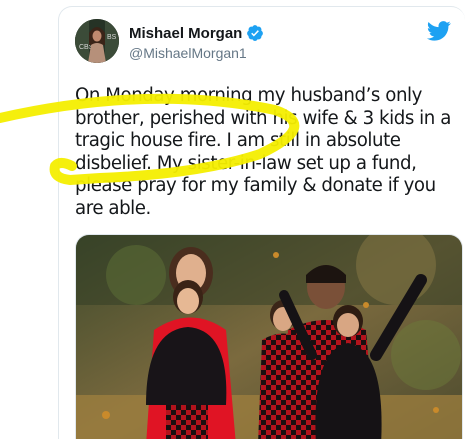 This screenshot has height=443, width=467. Describe the element at coordinates (97, 41) in the screenshot. I see `avatar: CBS BS` at that location.